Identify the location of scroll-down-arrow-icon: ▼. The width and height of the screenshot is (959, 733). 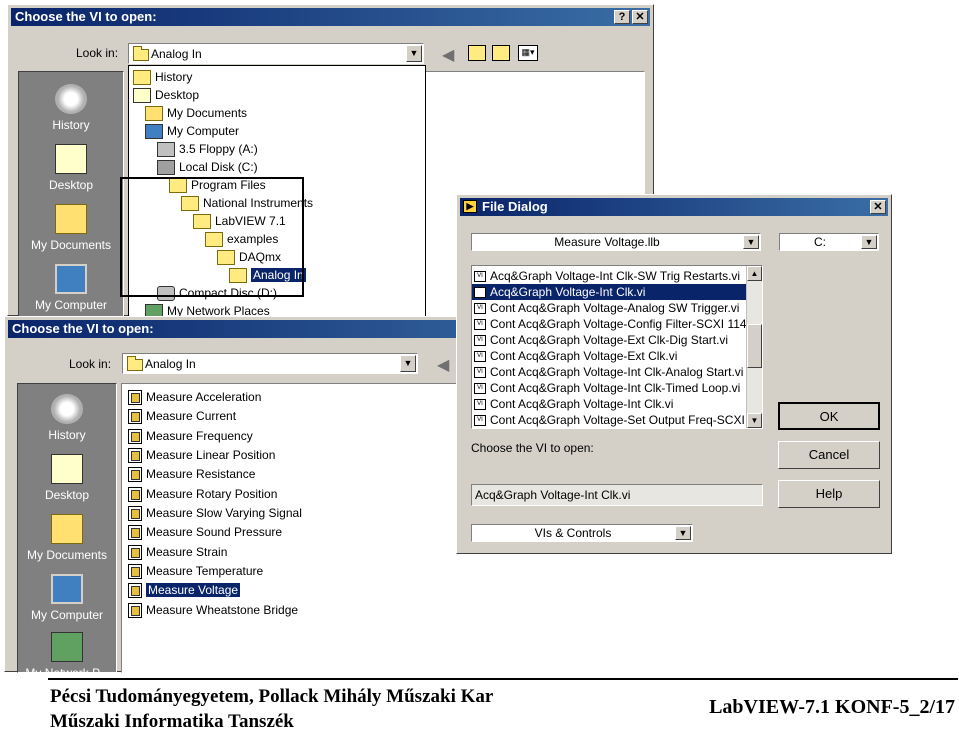
(754, 420).